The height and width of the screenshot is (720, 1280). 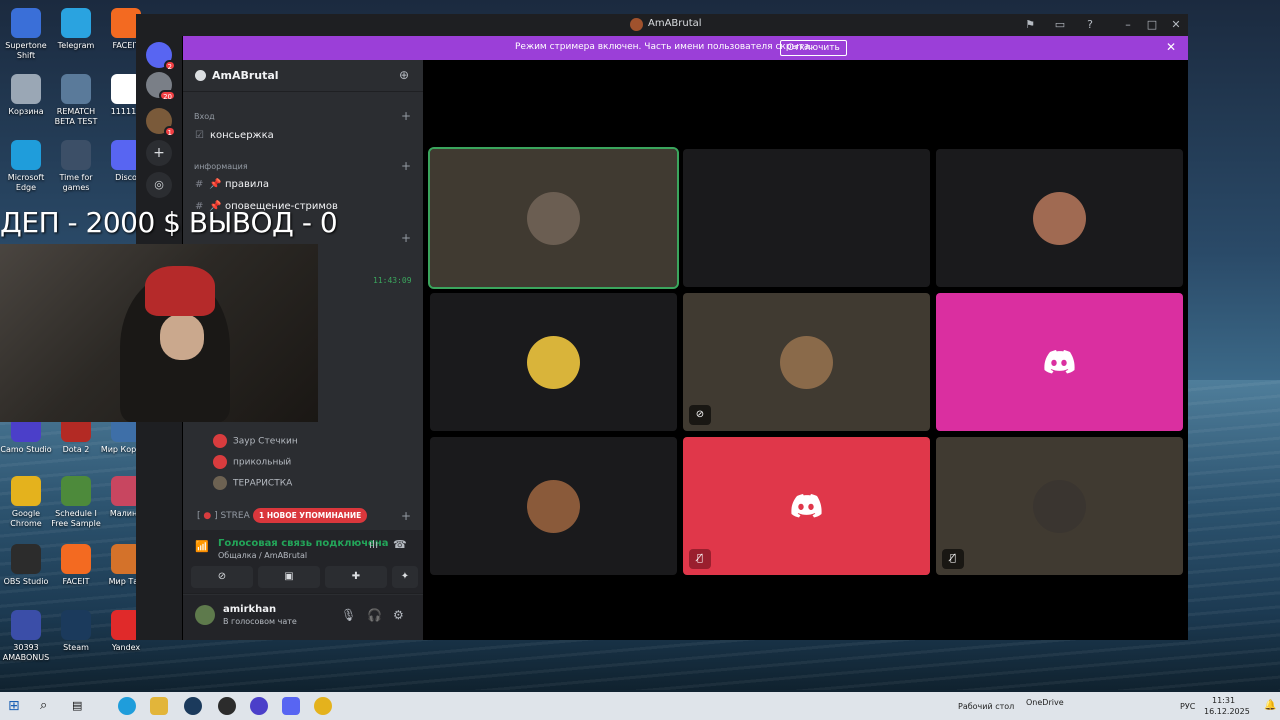 What do you see at coordinates (76, 45) in the screenshot?
I see `desktop-icon-label: Telegram` at bounding box center [76, 45].